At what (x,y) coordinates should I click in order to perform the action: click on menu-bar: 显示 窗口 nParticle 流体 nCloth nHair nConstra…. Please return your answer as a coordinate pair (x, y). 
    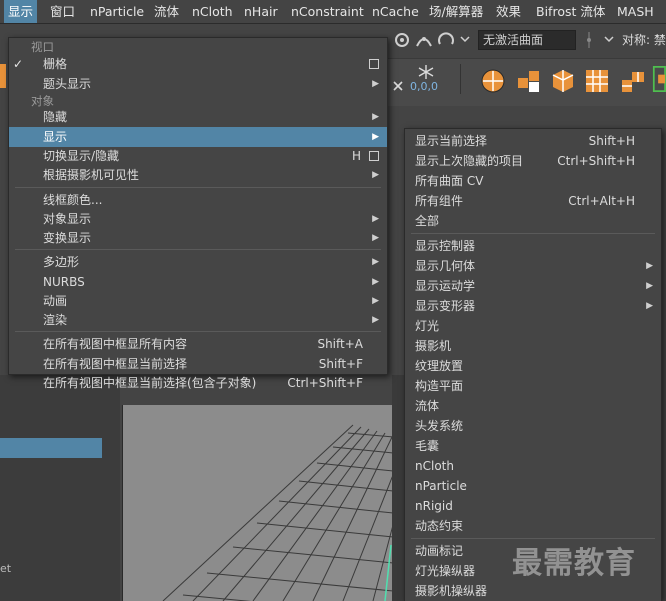
    Looking at the image, I should click on (333, 12).